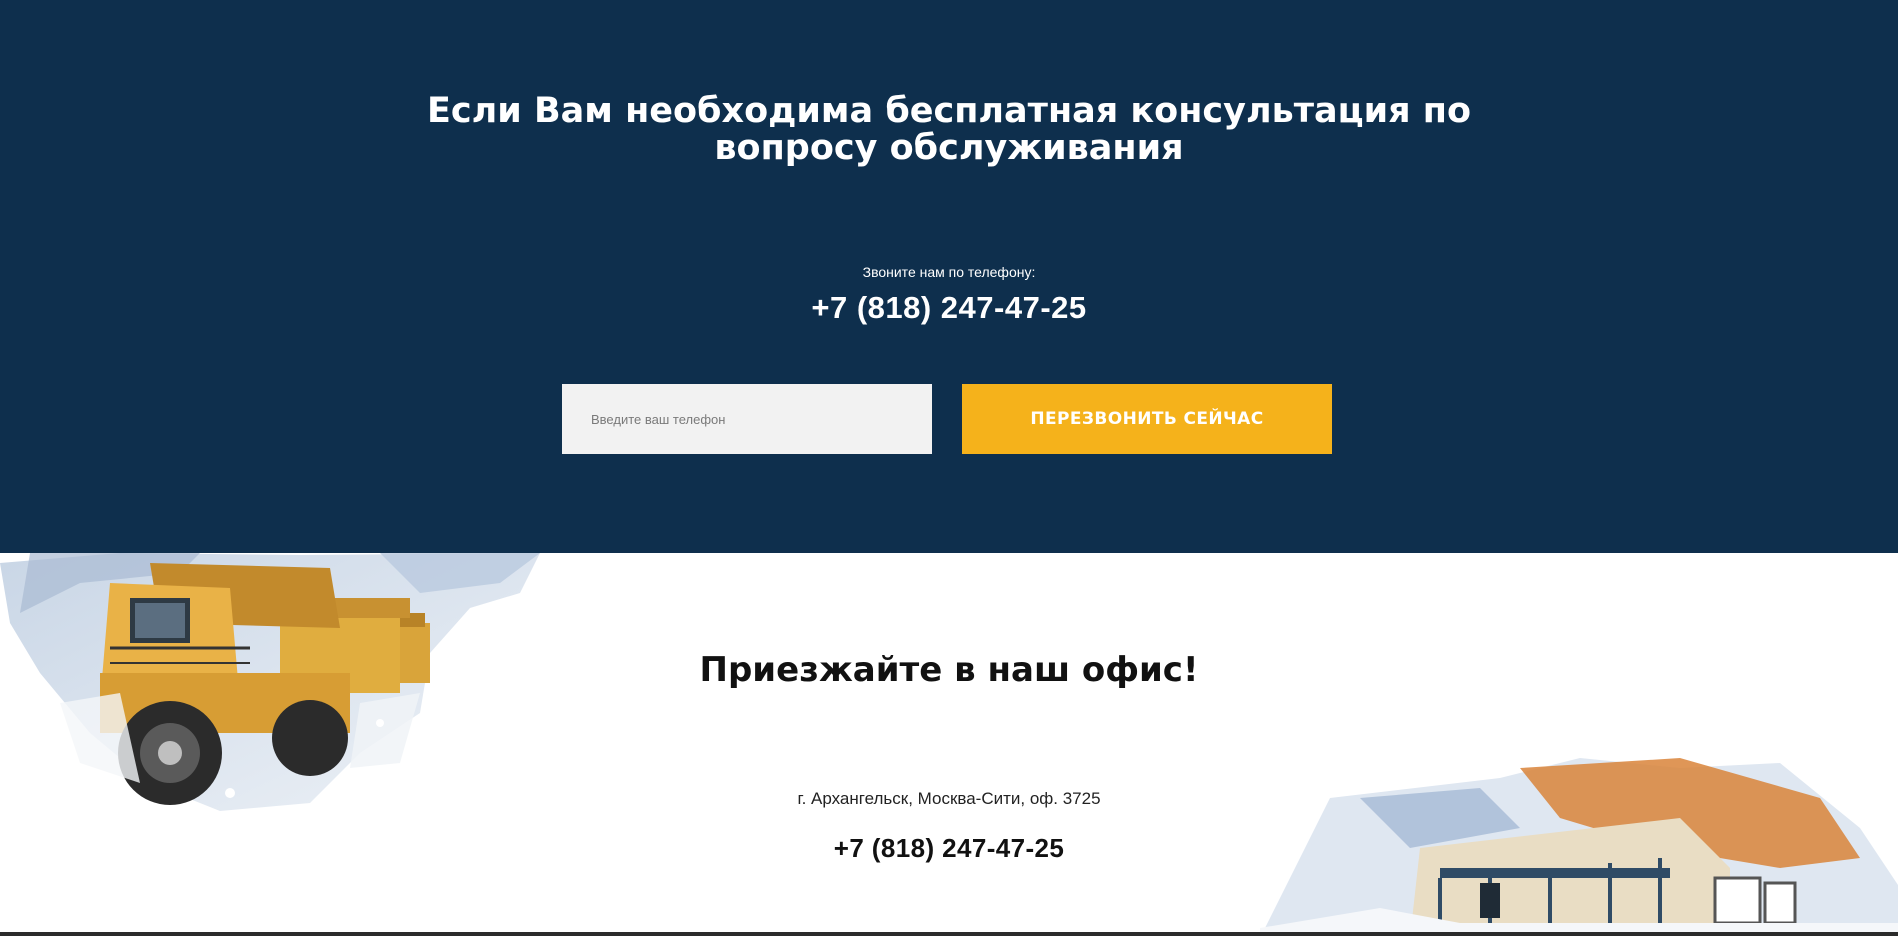 Image resolution: width=1898 pixels, height=936 pixels. I want to click on bottom-divider, so click(949, 934).